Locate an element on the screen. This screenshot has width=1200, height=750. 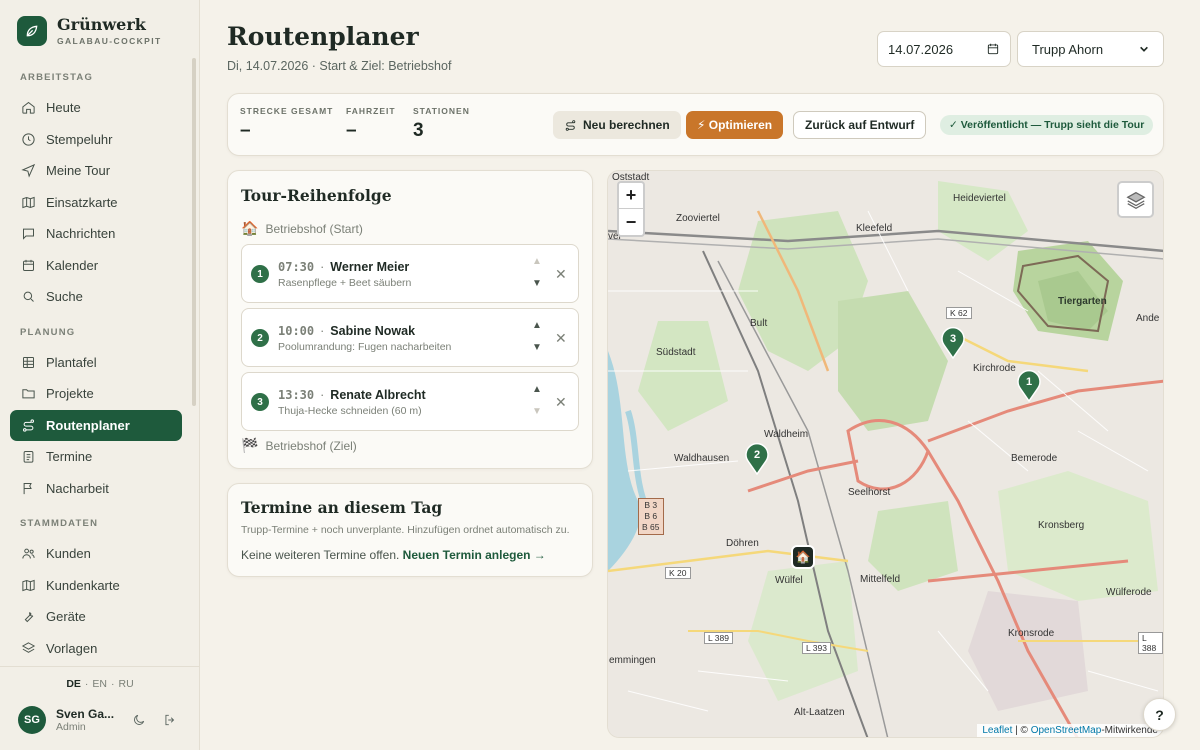
nav-item-vorlagen: Vorlagen is located at coordinates (96, 649).